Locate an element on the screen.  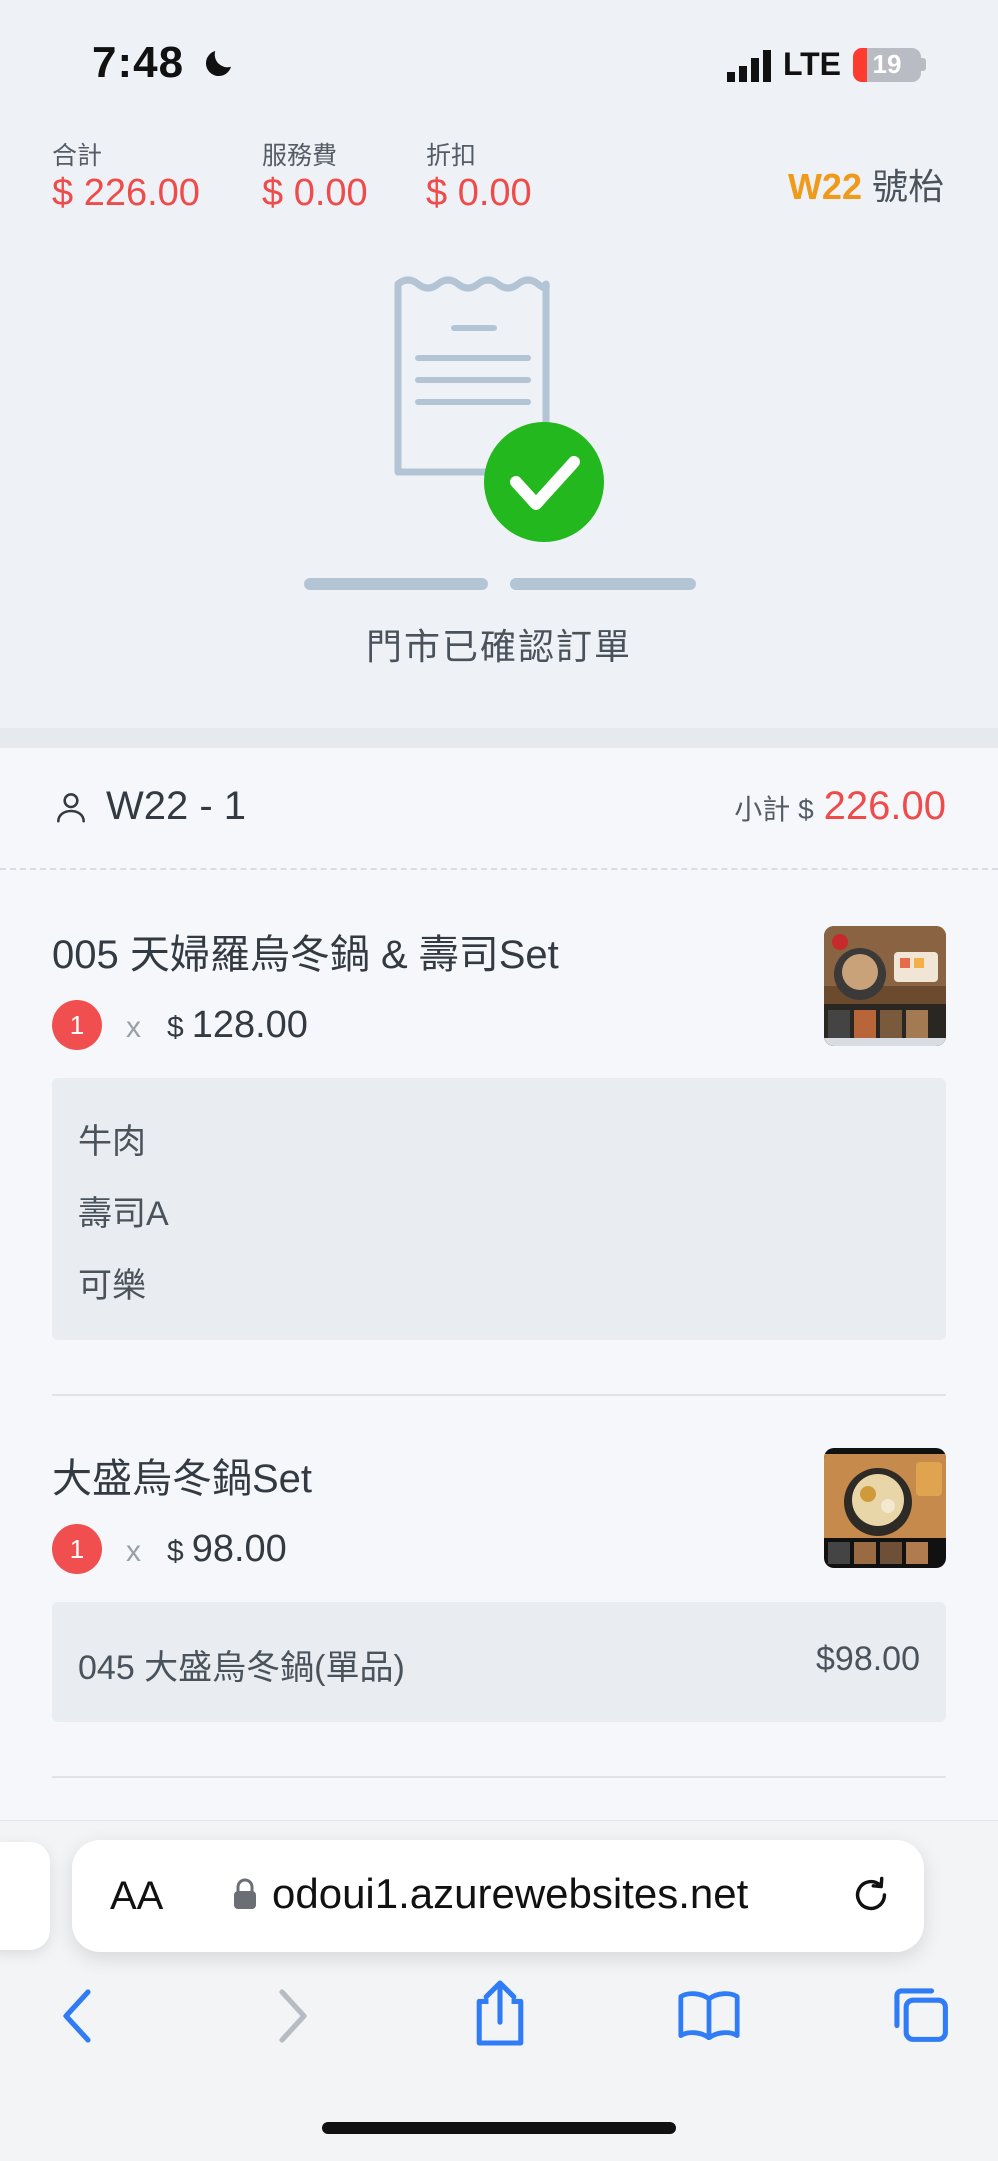
section-divider is located at coordinates (499, 738).